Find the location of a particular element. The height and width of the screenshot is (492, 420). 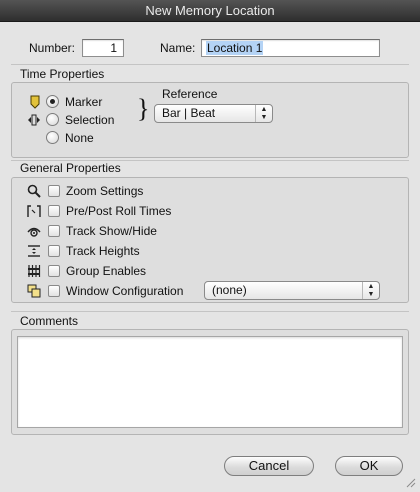

none-radio is located at coordinates (52, 137).